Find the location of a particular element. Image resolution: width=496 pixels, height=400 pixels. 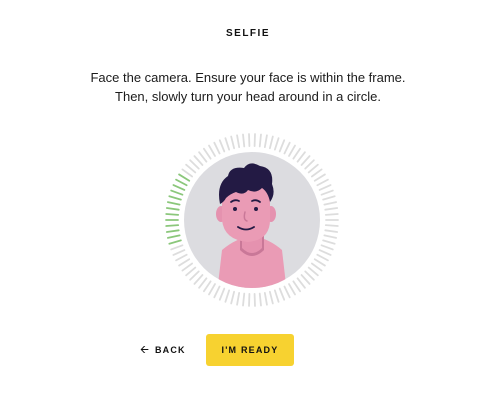

action-bar: 🡨 BACK I'M READY is located at coordinates (248, 350).